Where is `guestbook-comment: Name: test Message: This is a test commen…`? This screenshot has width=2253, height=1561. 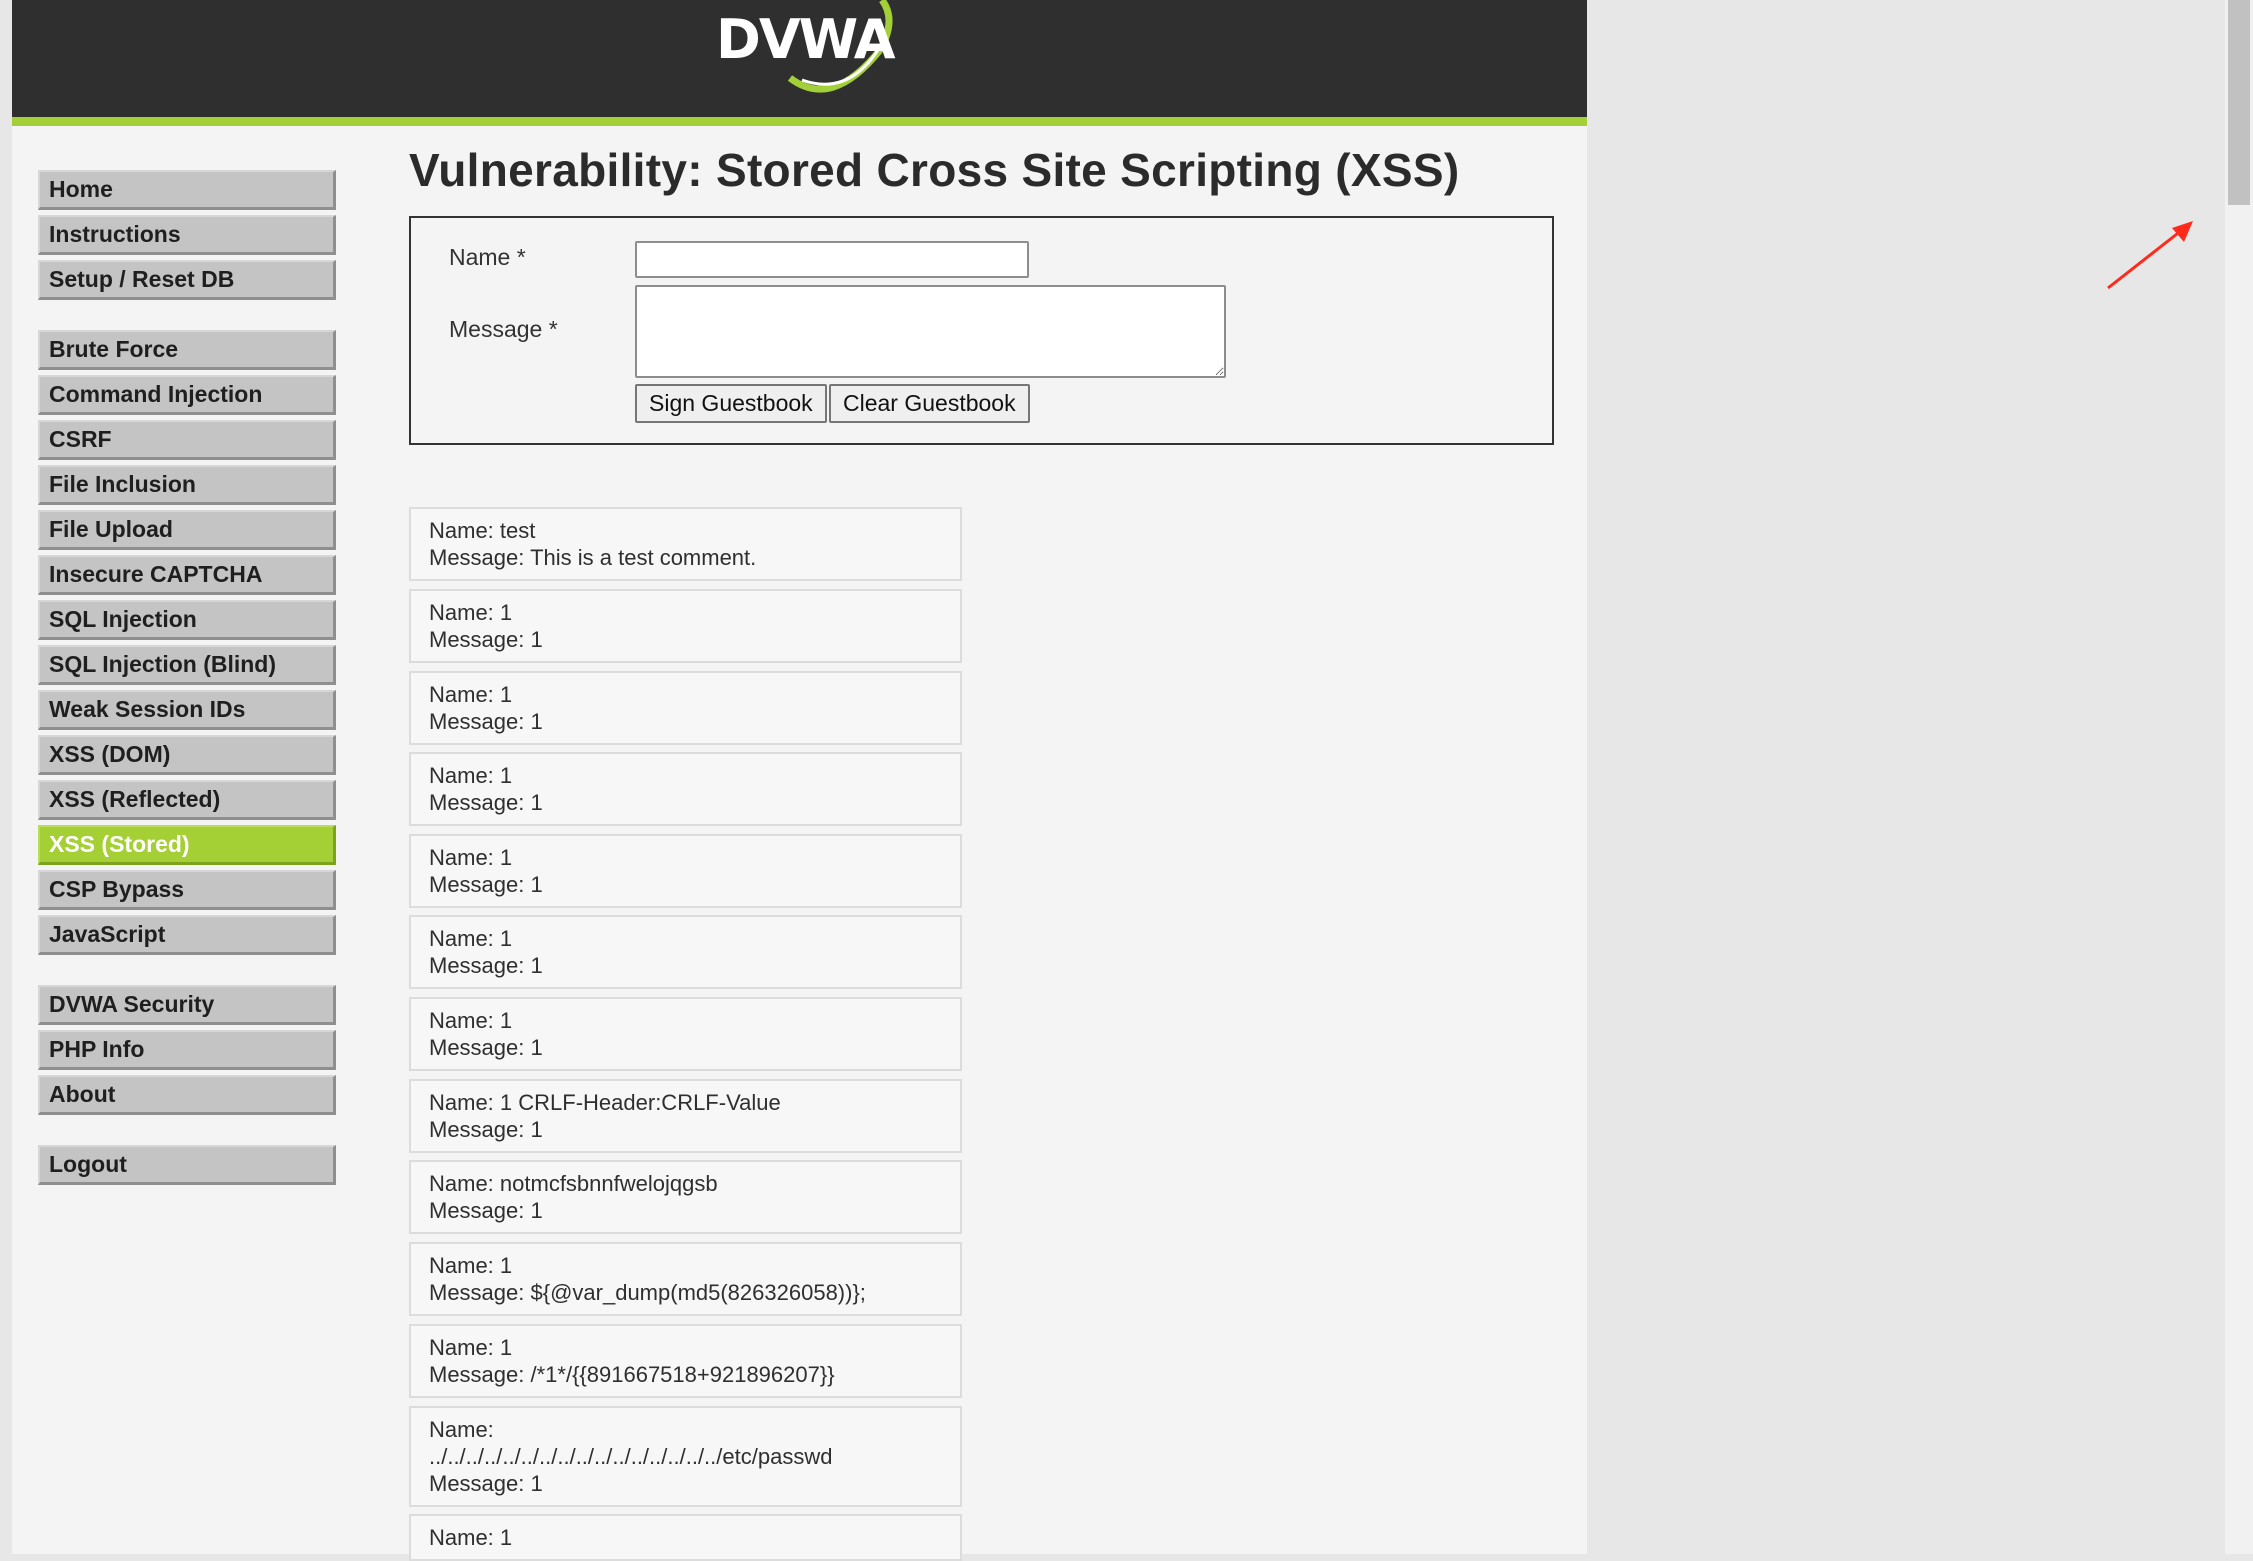
guestbook-comment: Name: test Message: This is a test commen… is located at coordinates (685, 544).